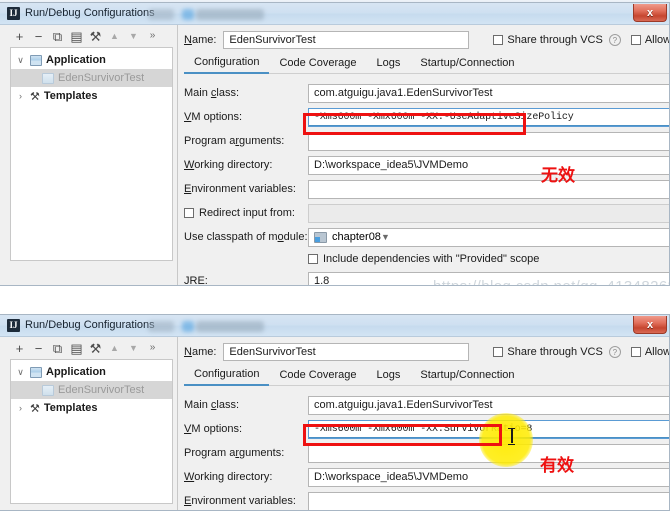 This screenshot has width=670, height=511. I want to click on csdn-watermark: https://blog.csdn.net/qq_41348268, so click(551, 281).